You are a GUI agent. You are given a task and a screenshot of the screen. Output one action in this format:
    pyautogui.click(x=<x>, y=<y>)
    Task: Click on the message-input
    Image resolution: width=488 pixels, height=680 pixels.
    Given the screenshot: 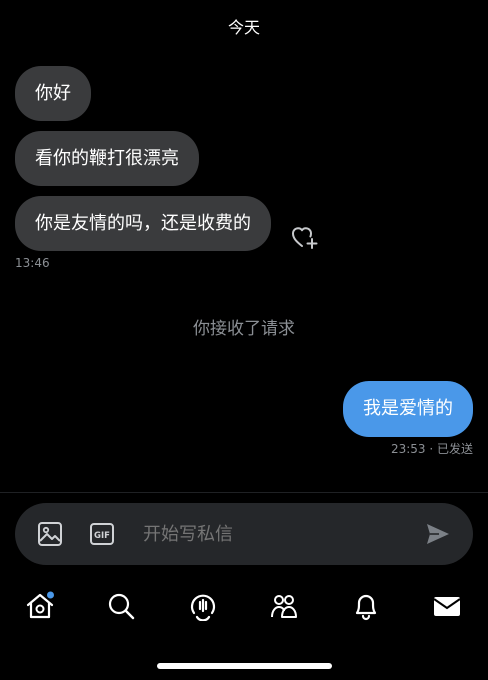 What is the action you would take?
    pyautogui.click(x=259, y=534)
    